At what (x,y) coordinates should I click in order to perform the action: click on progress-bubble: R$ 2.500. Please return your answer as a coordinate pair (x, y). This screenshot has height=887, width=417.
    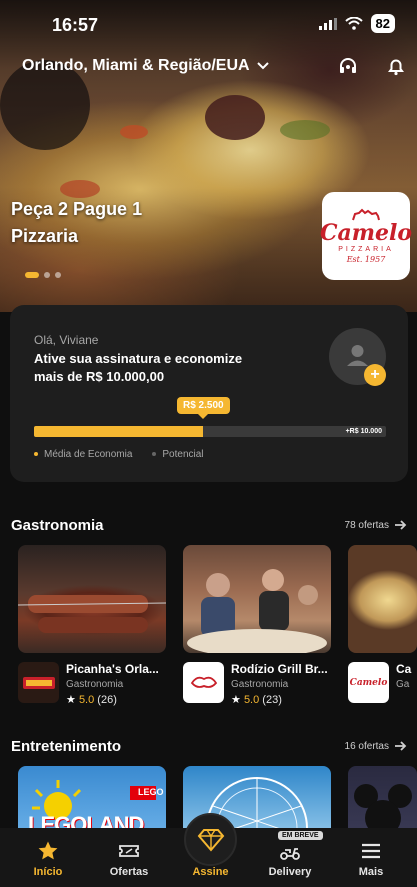
    Looking at the image, I should click on (203, 408).